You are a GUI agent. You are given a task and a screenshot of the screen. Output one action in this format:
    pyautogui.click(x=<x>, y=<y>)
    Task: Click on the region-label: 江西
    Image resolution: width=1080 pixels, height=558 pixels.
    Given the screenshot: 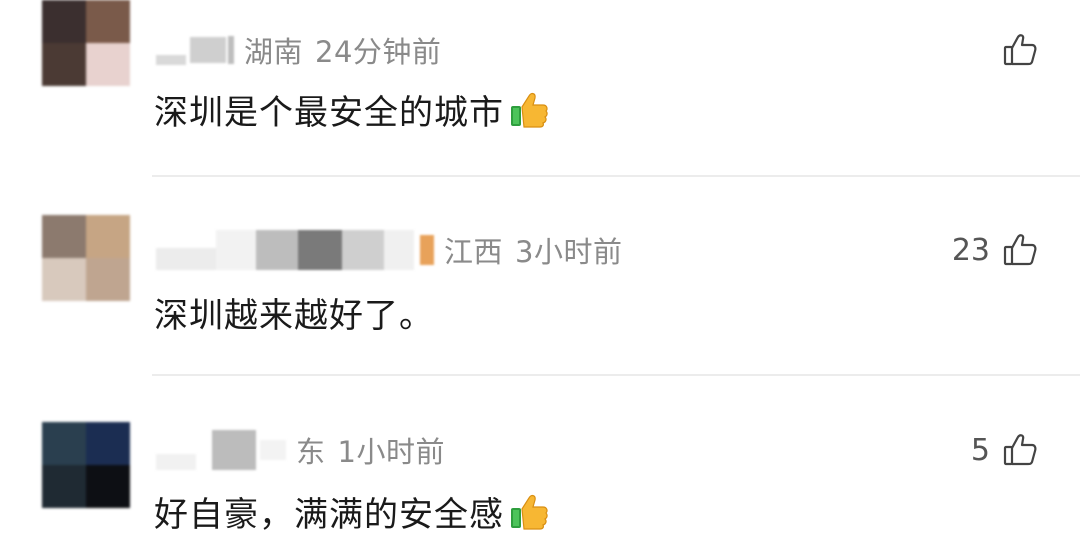 What is the action you would take?
    pyautogui.click(x=474, y=252)
    